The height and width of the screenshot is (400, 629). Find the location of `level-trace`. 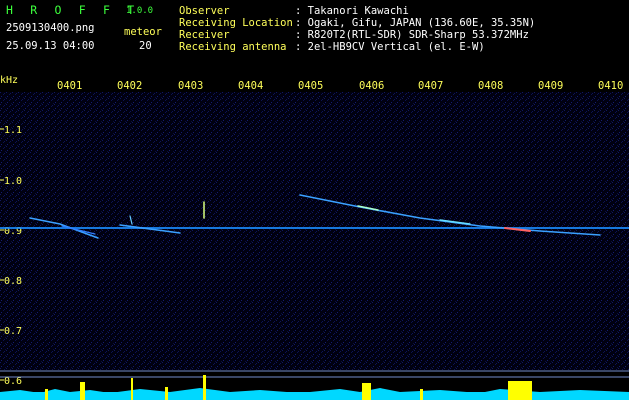

level-trace is located at coordinates (314, 394).